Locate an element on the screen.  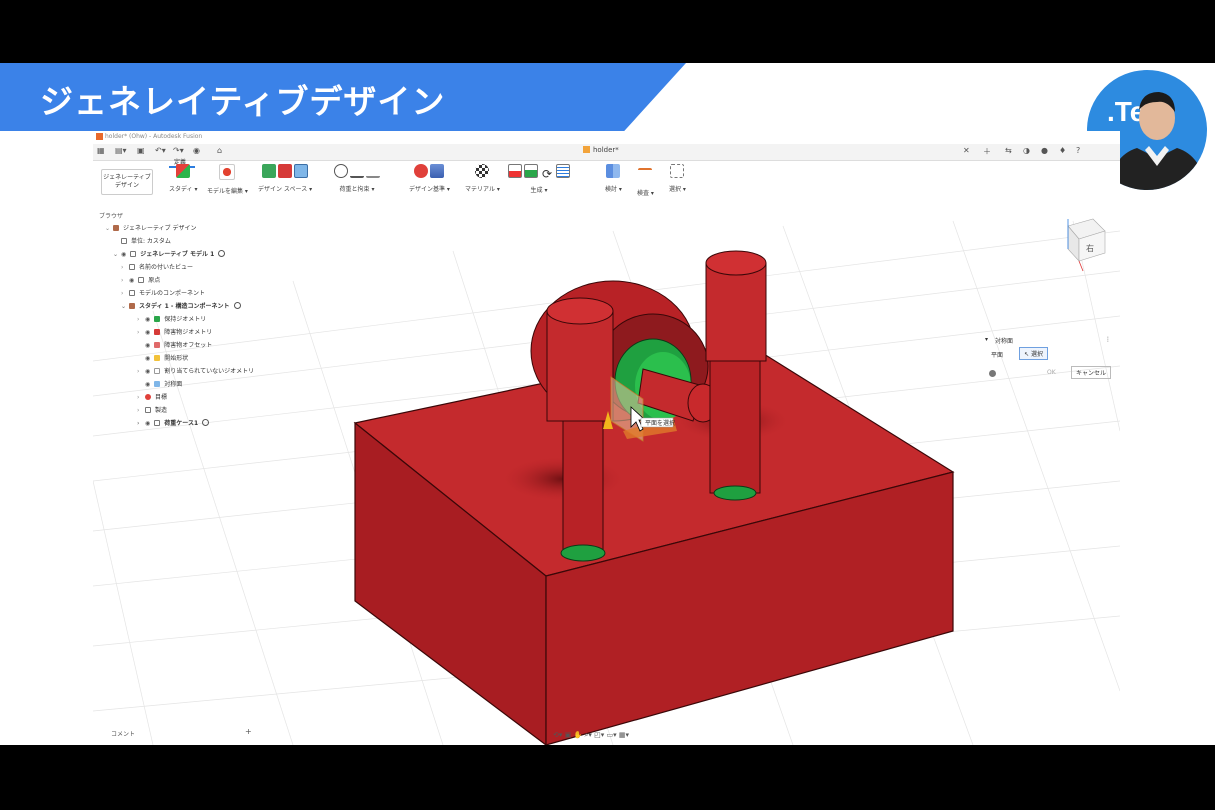
browser-row: ◉ 開始形状 is located at coordinates (166, 359).